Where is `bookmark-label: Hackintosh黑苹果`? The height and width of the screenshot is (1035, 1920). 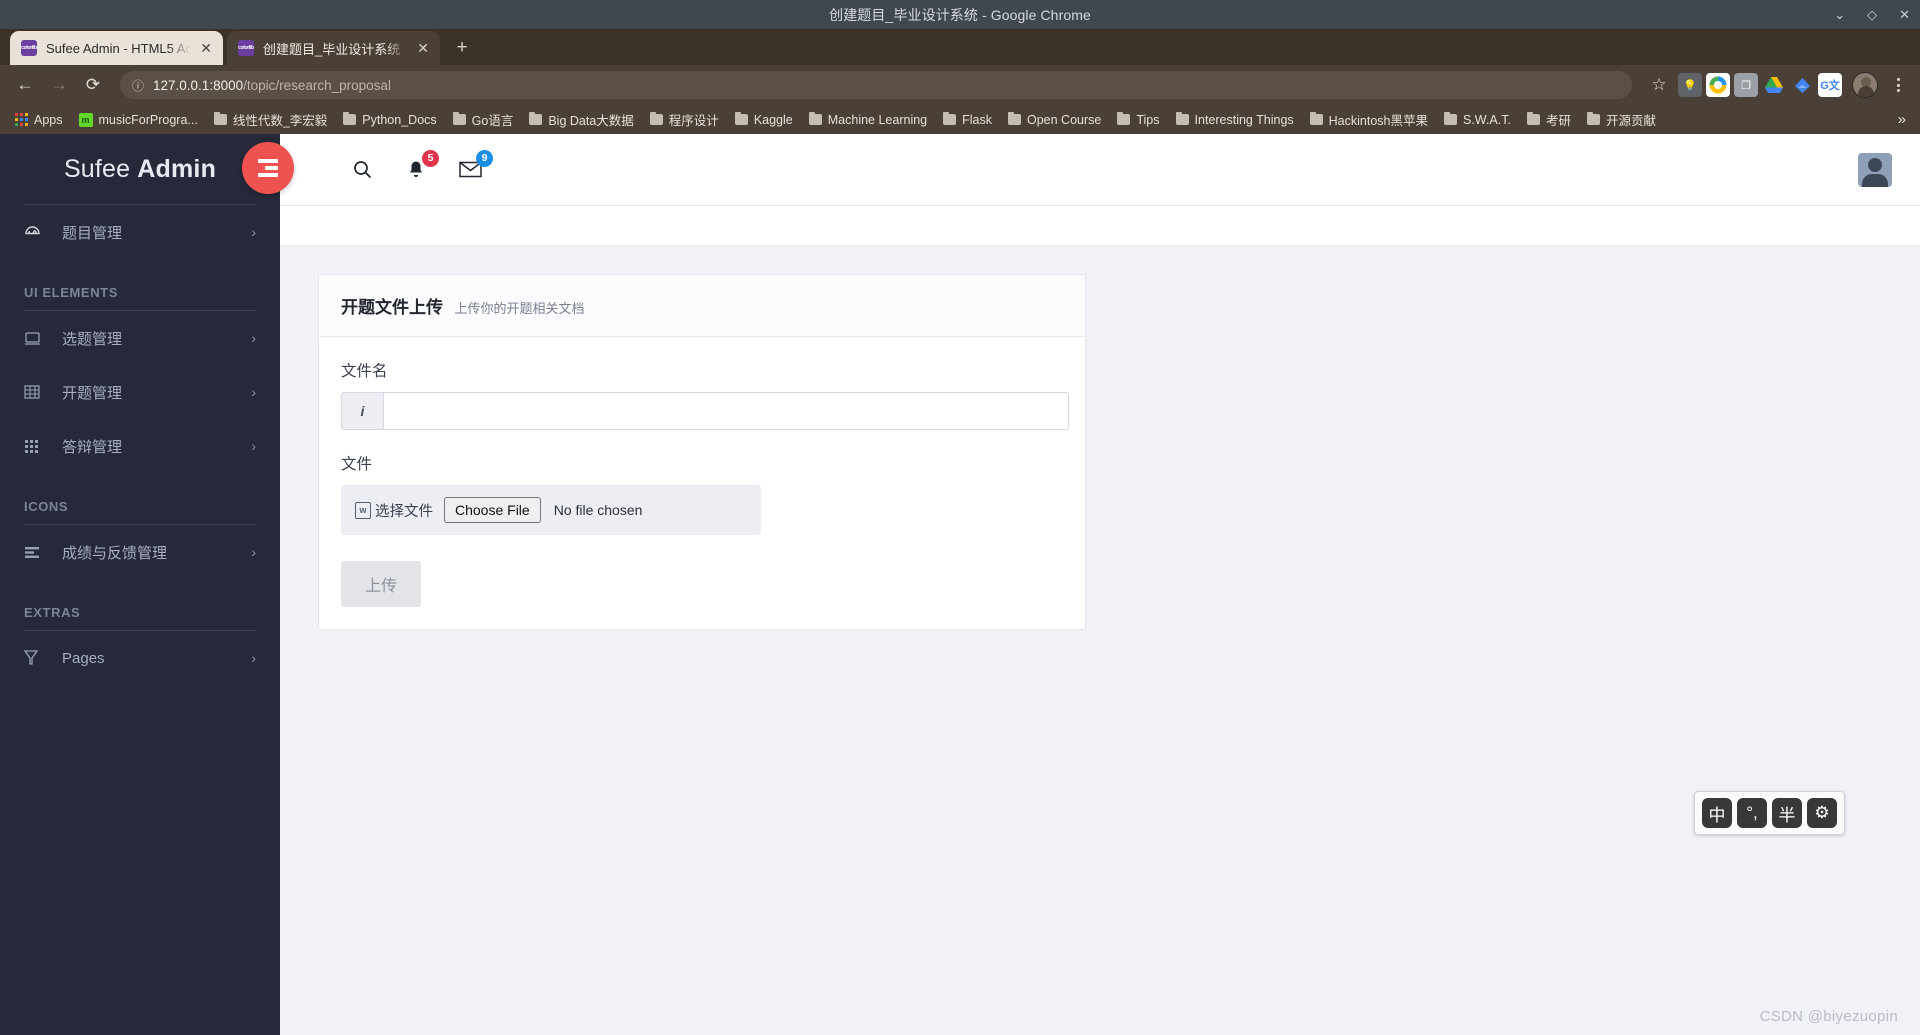 bookmark-label: Hackintosh黑苹果 is located at coordinates (1378, 121).